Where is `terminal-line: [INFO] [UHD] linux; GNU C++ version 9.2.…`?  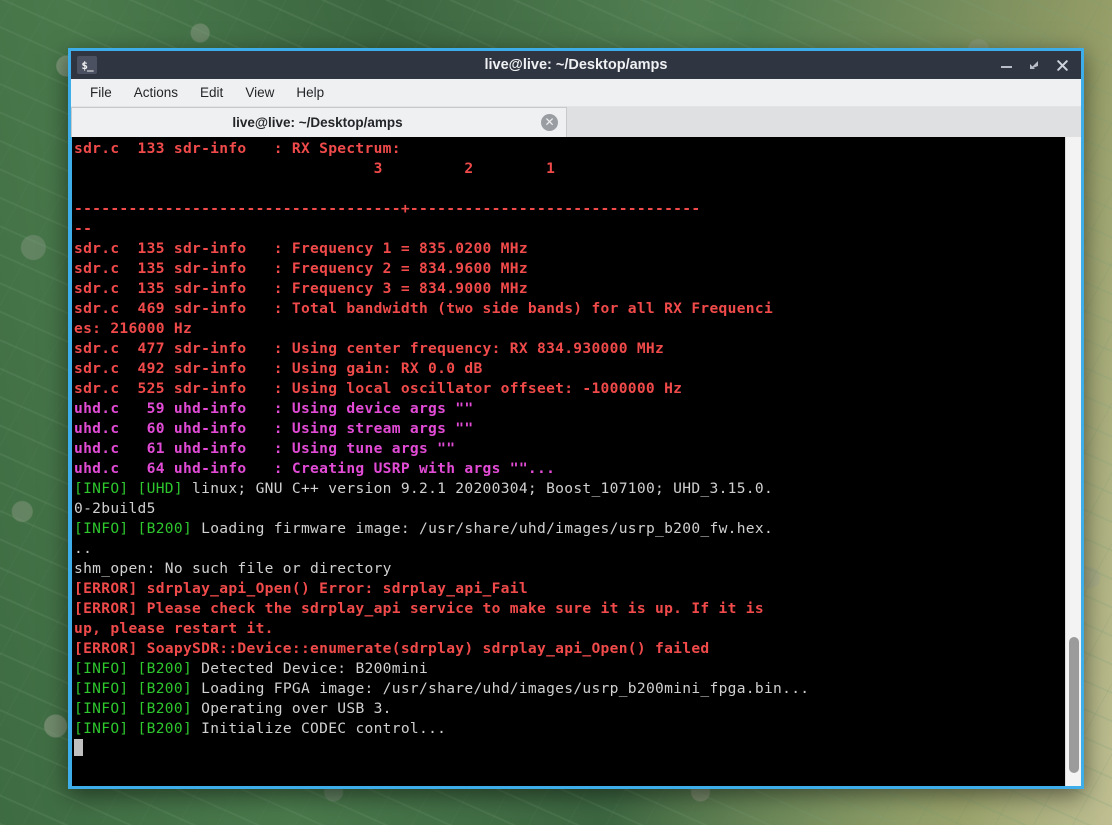
terminal-line: [INFO] [UHD] linux; GNU C++ version 9.2.… is located at coordinates (569, 489).